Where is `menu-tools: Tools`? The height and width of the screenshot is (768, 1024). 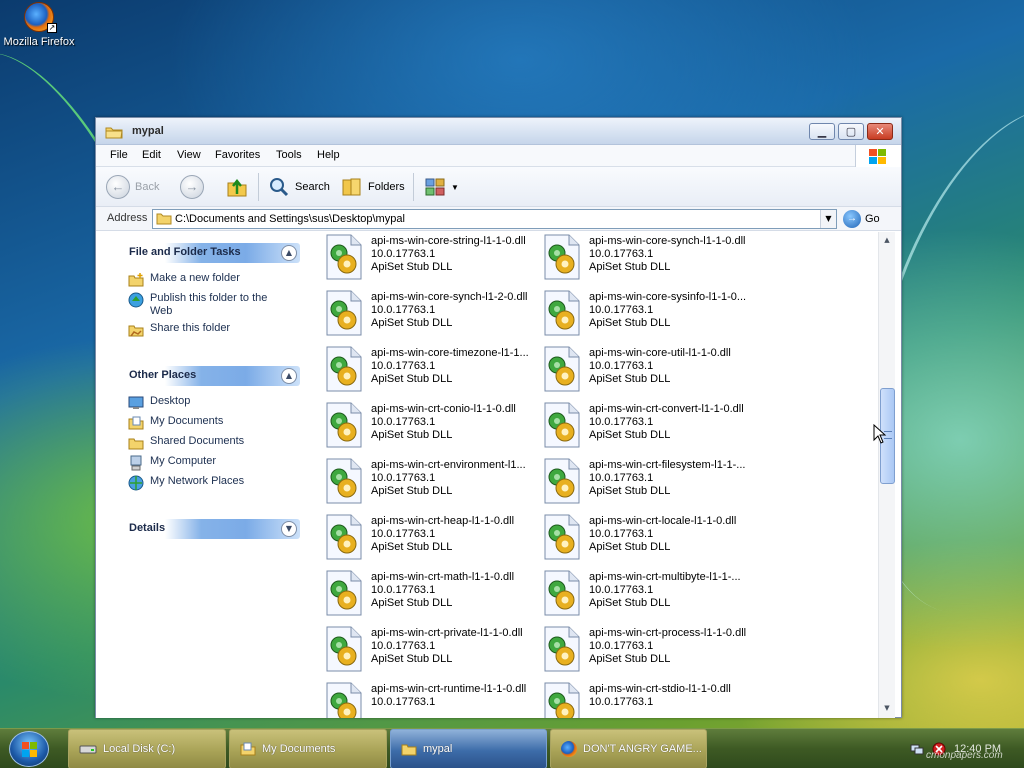 menu-tools: Tools is located at coordinates (289, 155).